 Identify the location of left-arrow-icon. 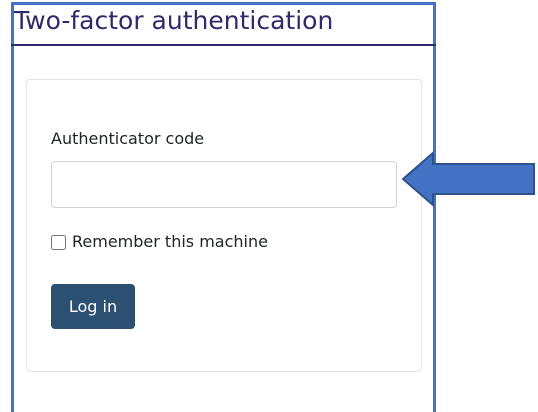
(468, 179).